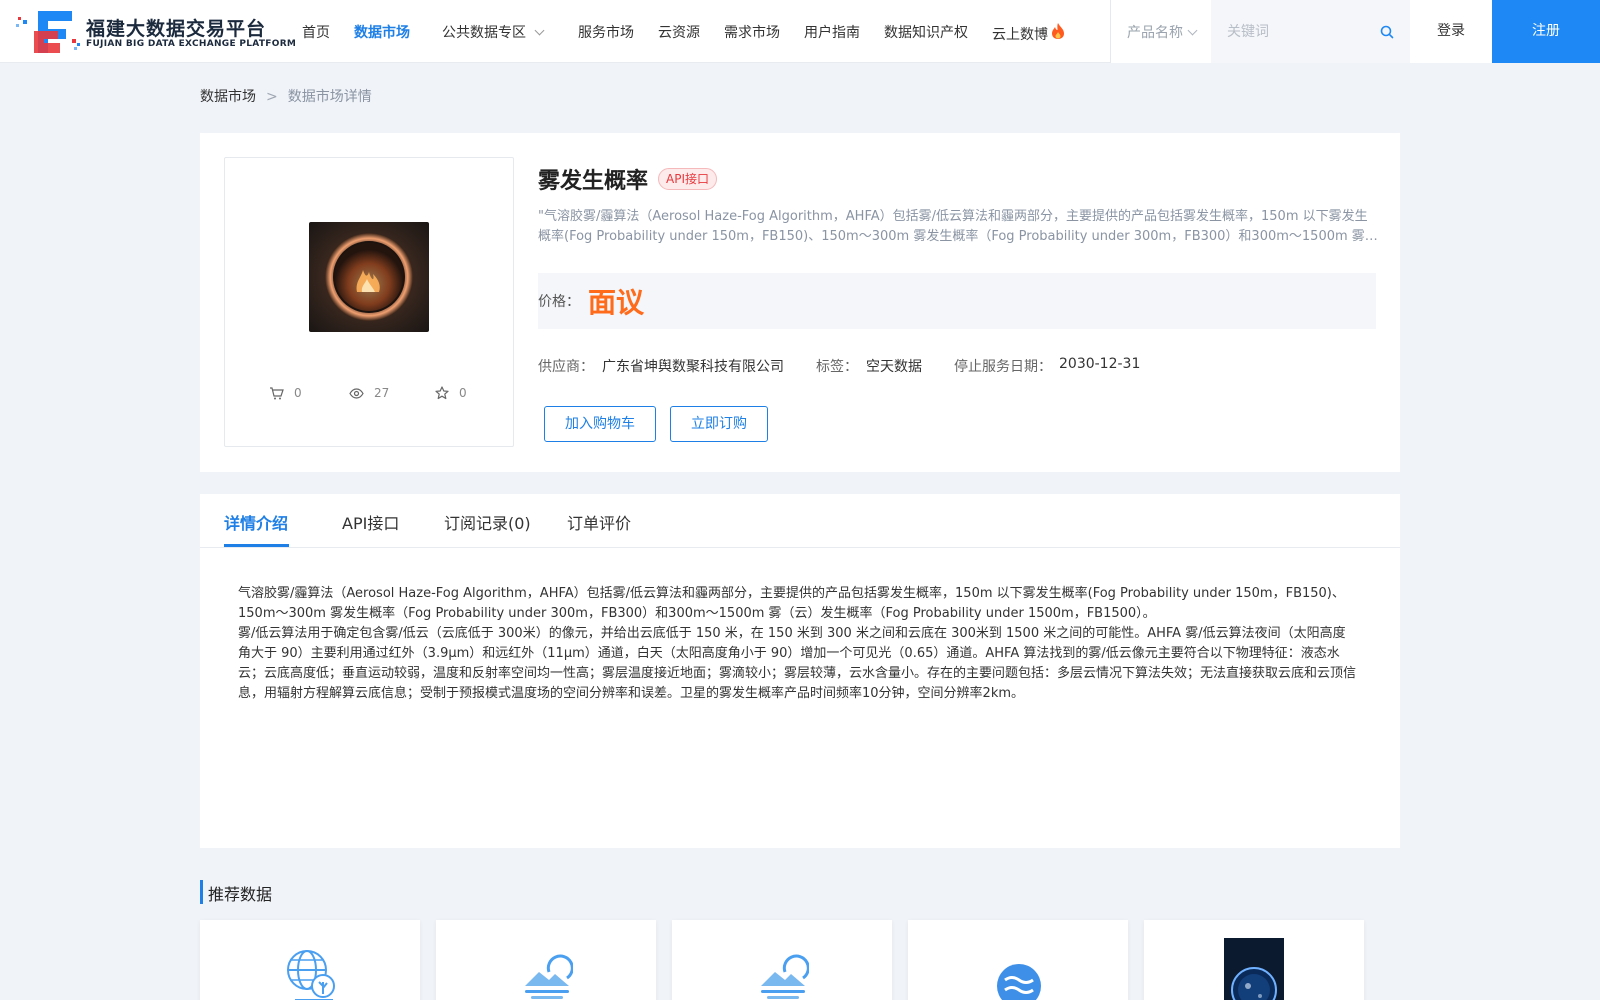 The width and height of the screenshot is (1600, 1000). Describe the element at coordinates (311, 975) in the screenshot. I see `globe-plant-icon` at that location.